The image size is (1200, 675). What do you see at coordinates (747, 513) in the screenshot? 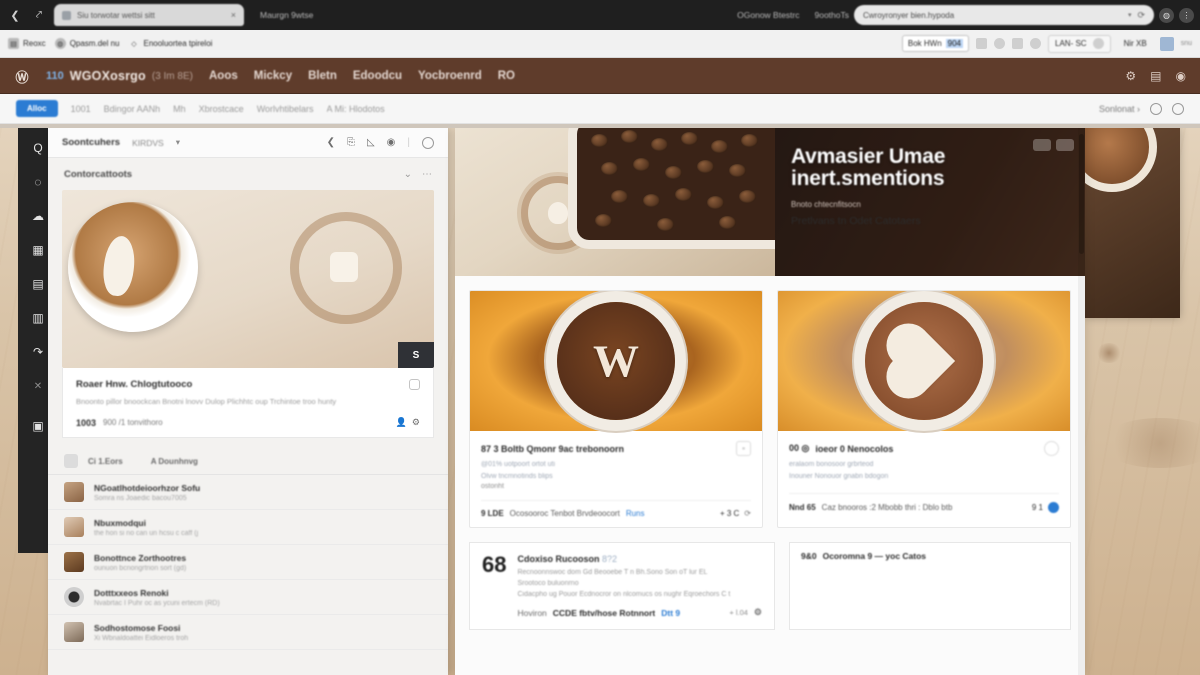
I see `refresh-icon: ⟳` at bounding box center [747, 513].